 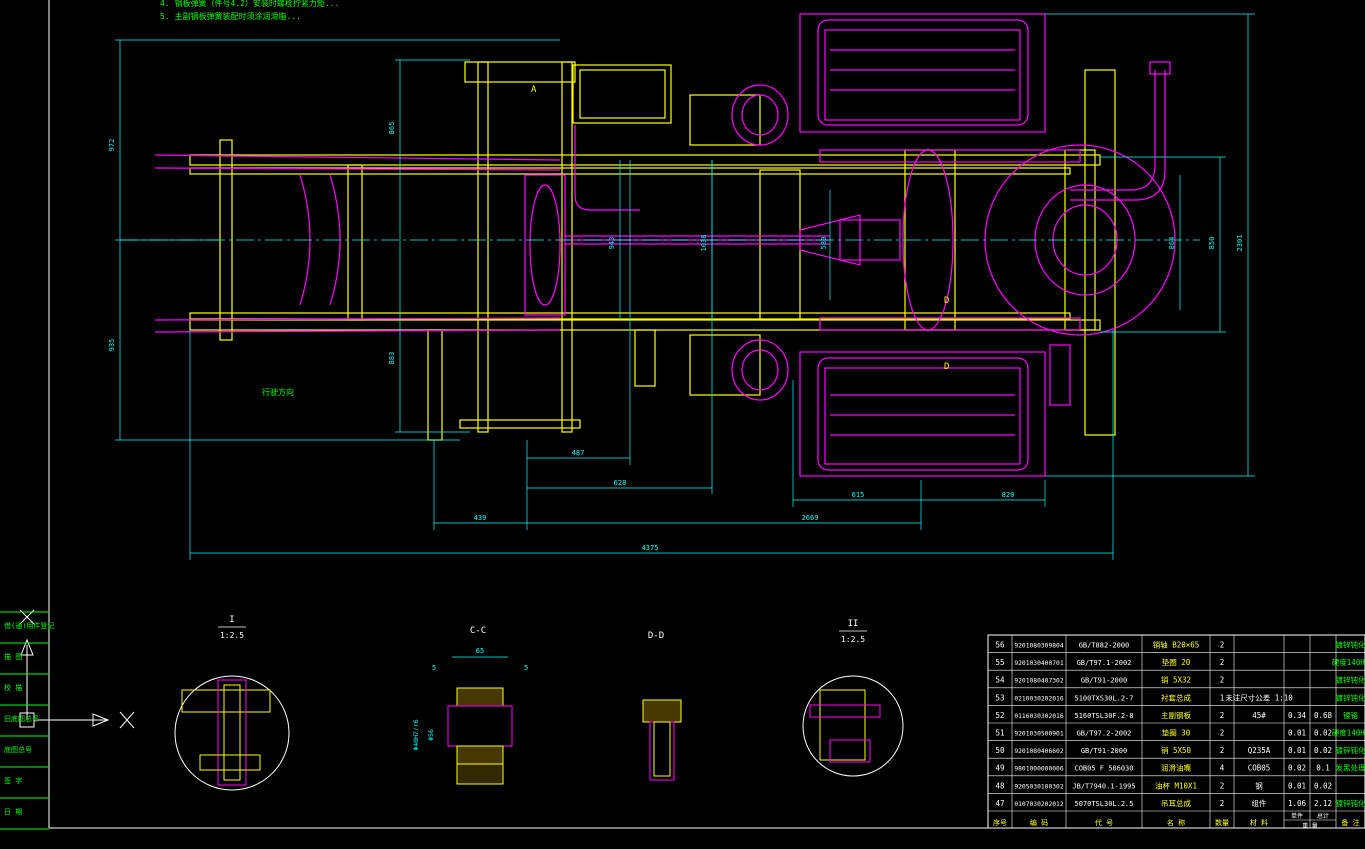 What do you see at coordinates (1260, 803) in the screenshot?
I see `bom-cell-mat: 组件` at bounding box center [1260, 803].